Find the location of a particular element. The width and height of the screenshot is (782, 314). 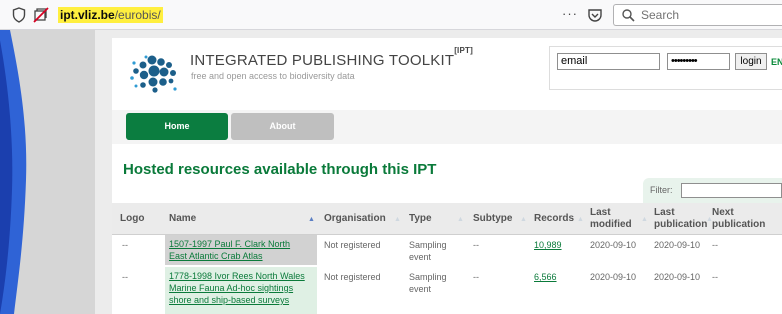

column-header-type: Type is located at coordinates (420, 219).